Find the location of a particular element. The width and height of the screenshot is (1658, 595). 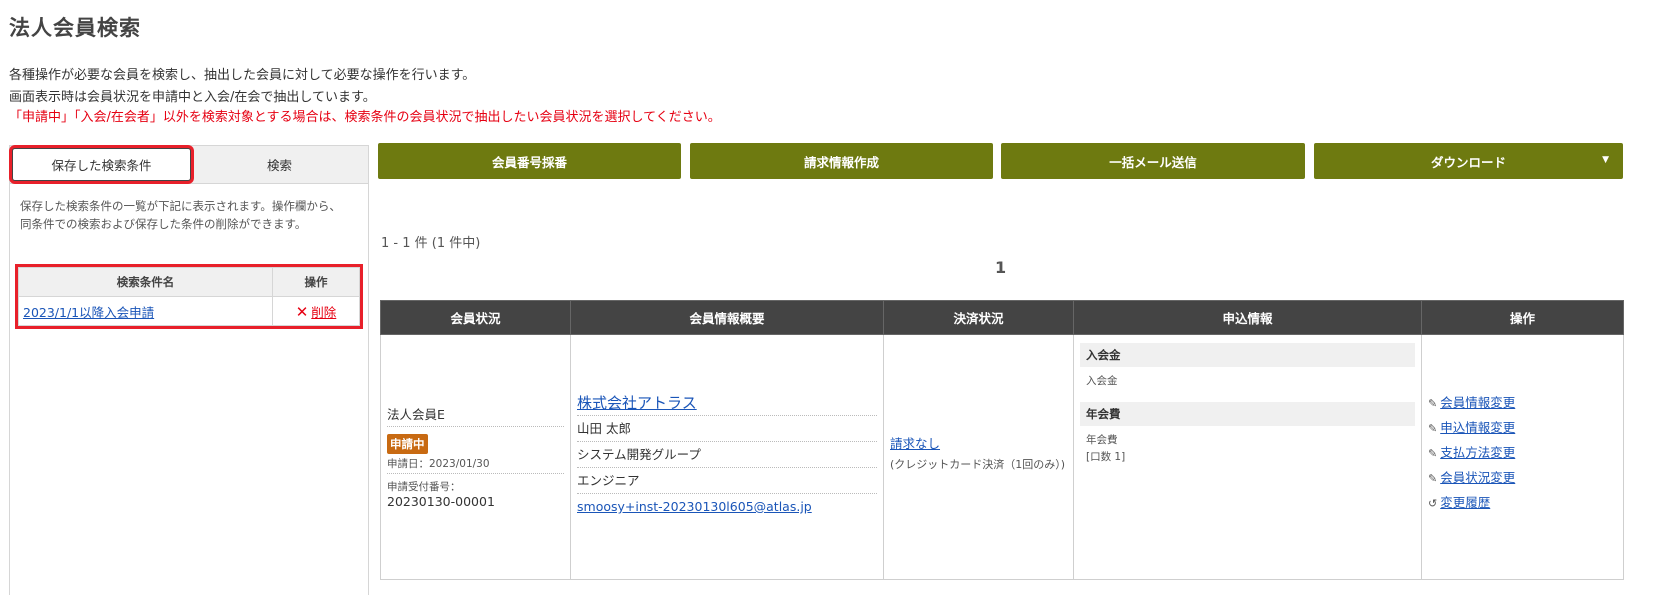

bulk-mail-button: 一括メール送信 is located at coordinates (1153, 161).